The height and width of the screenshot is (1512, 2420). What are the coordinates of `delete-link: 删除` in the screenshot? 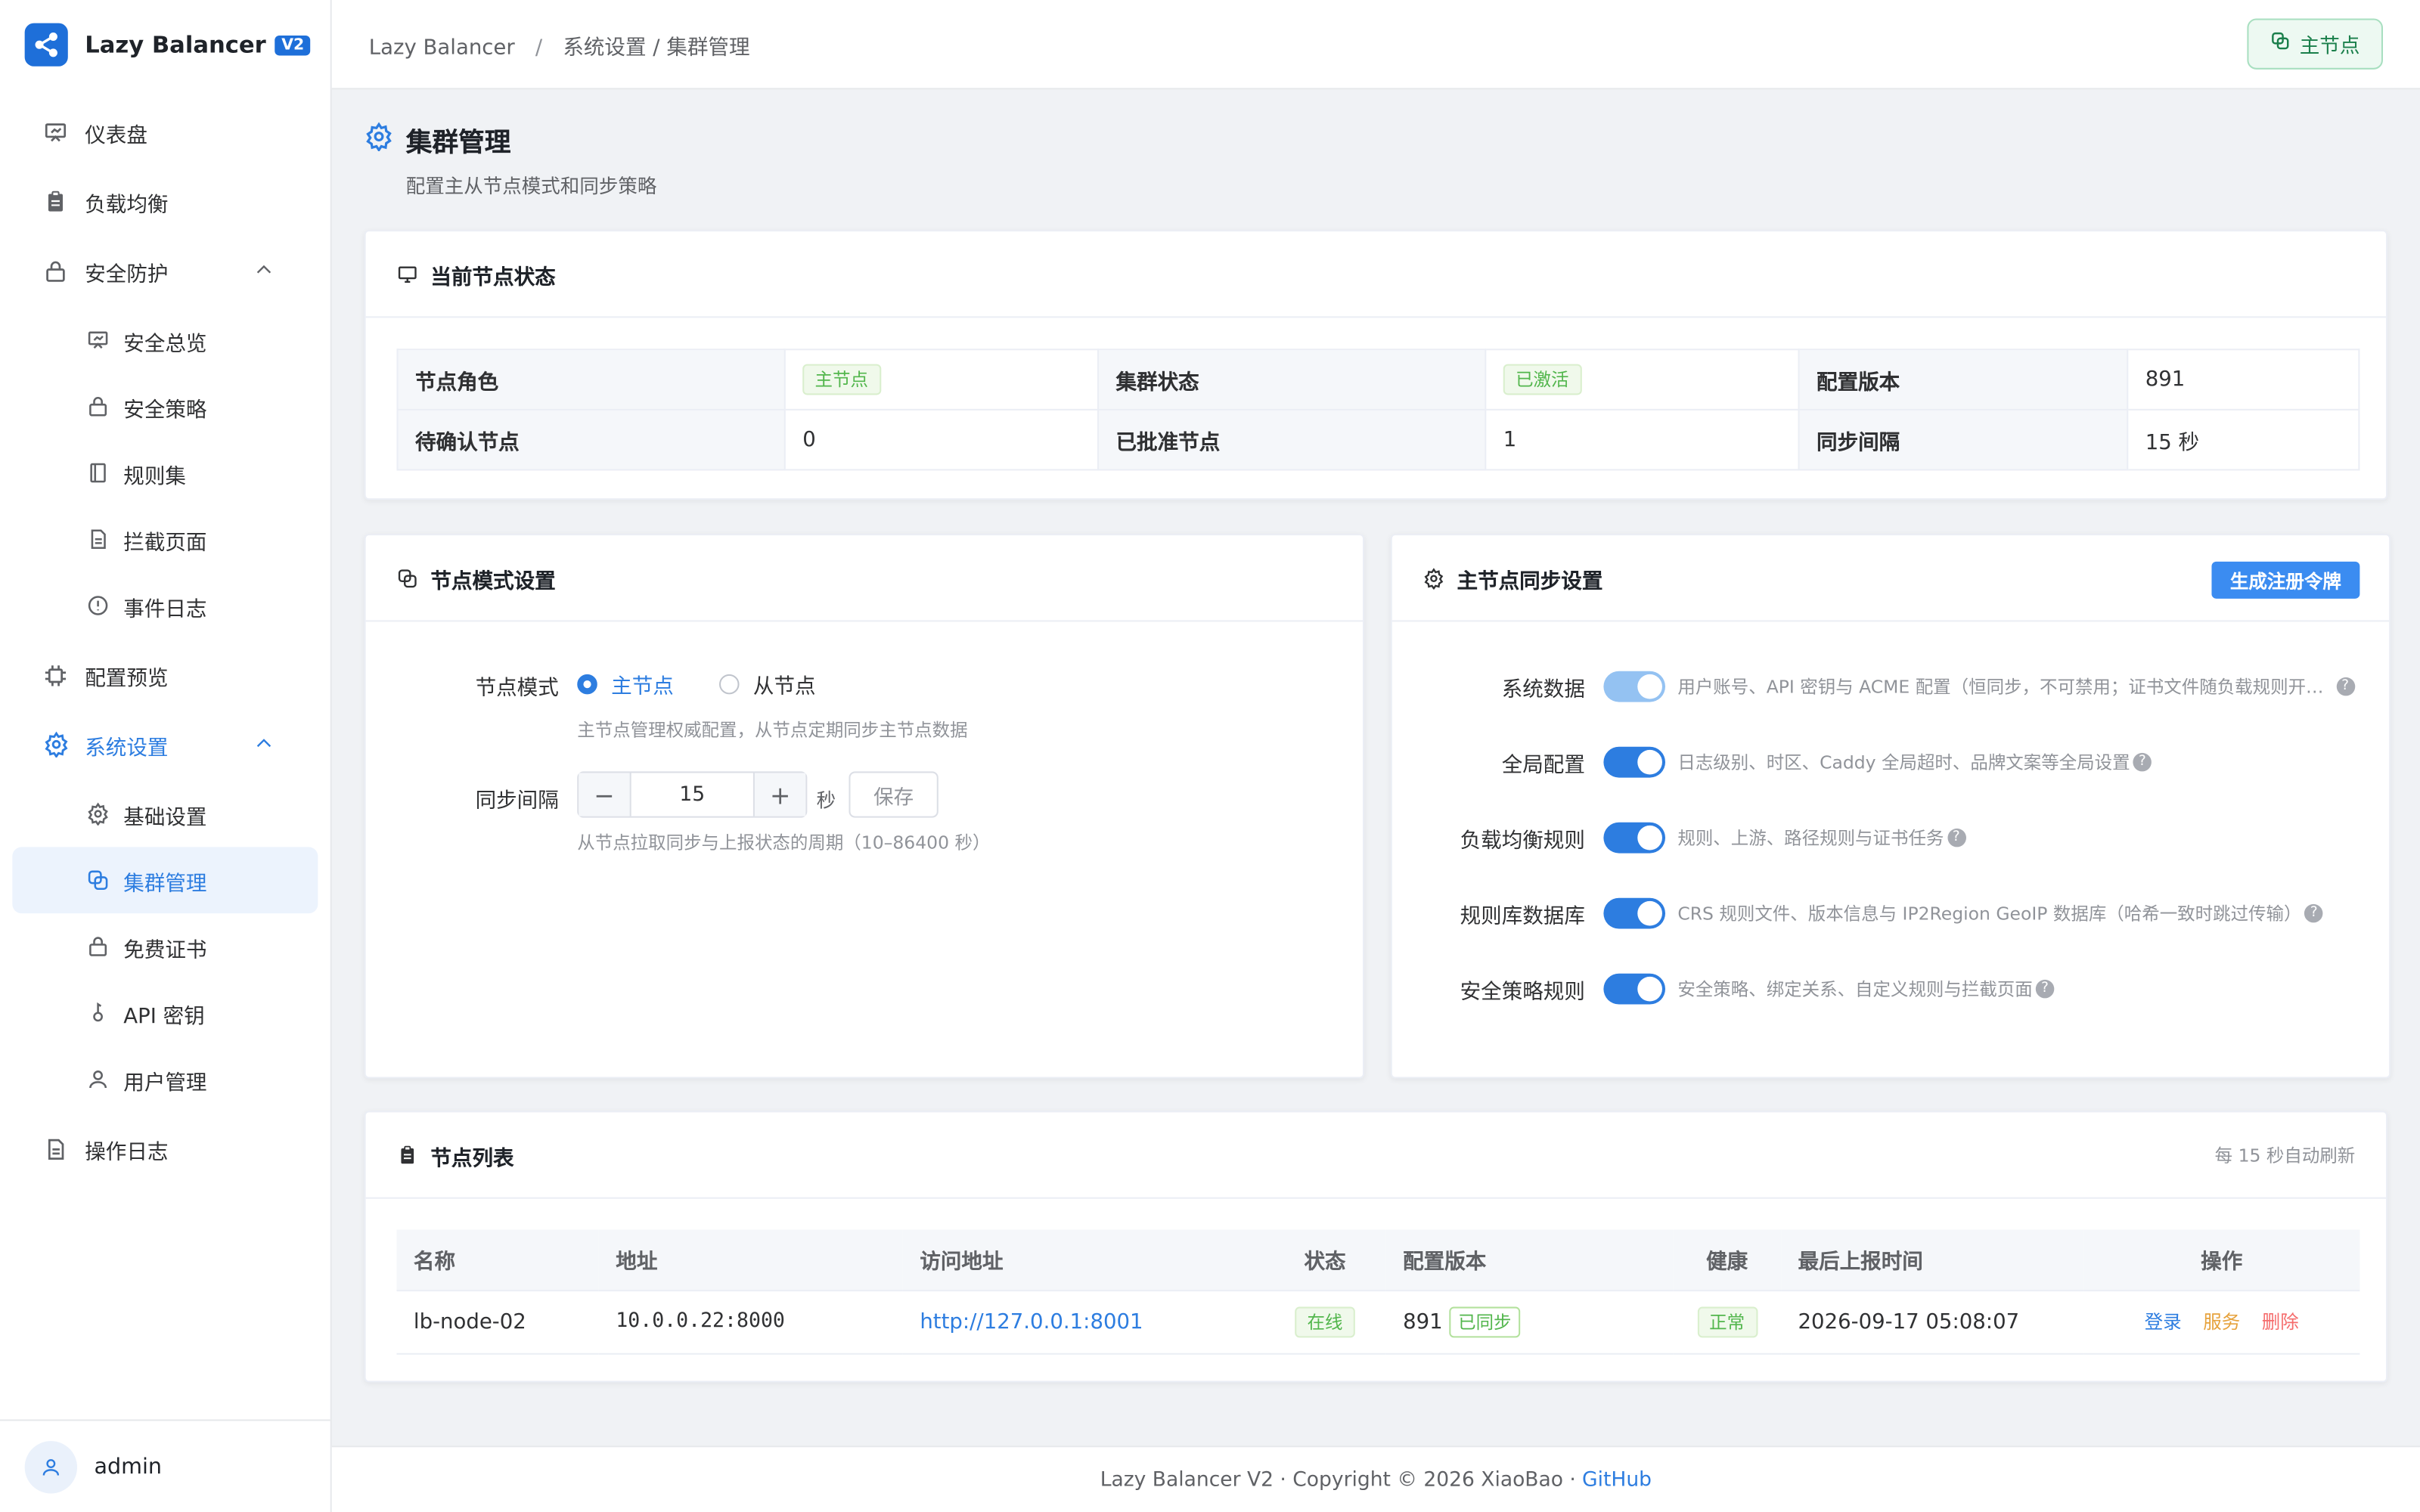 It's located at (2280, 1323).